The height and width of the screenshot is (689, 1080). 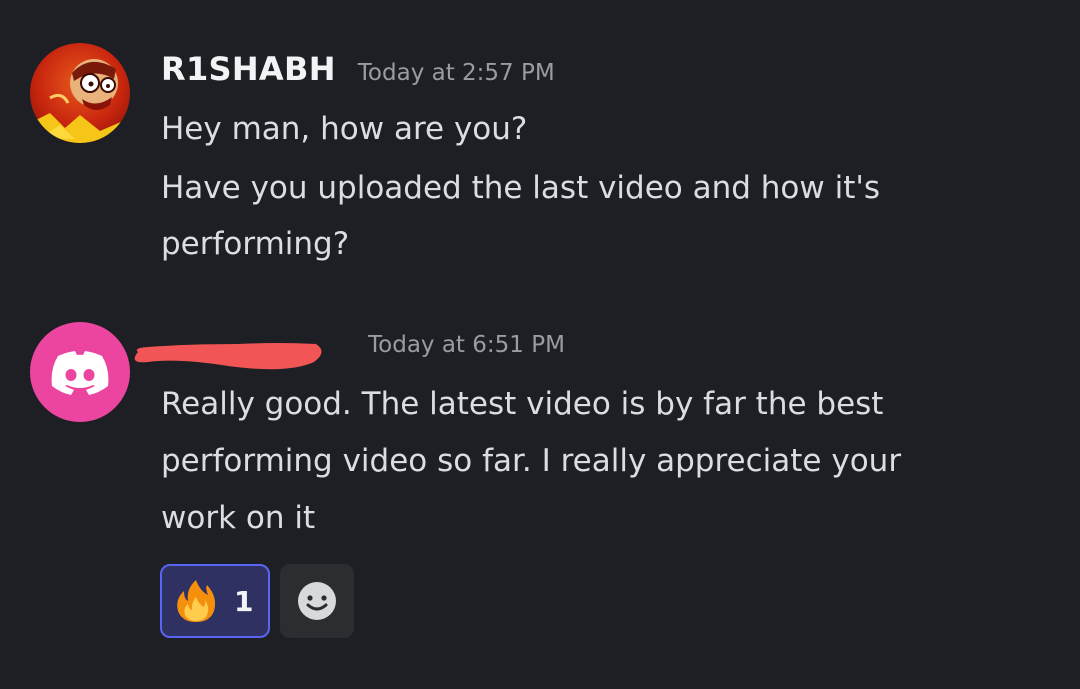 I want to click on cartoon-avatar-icon, so click(x=80, y=93).